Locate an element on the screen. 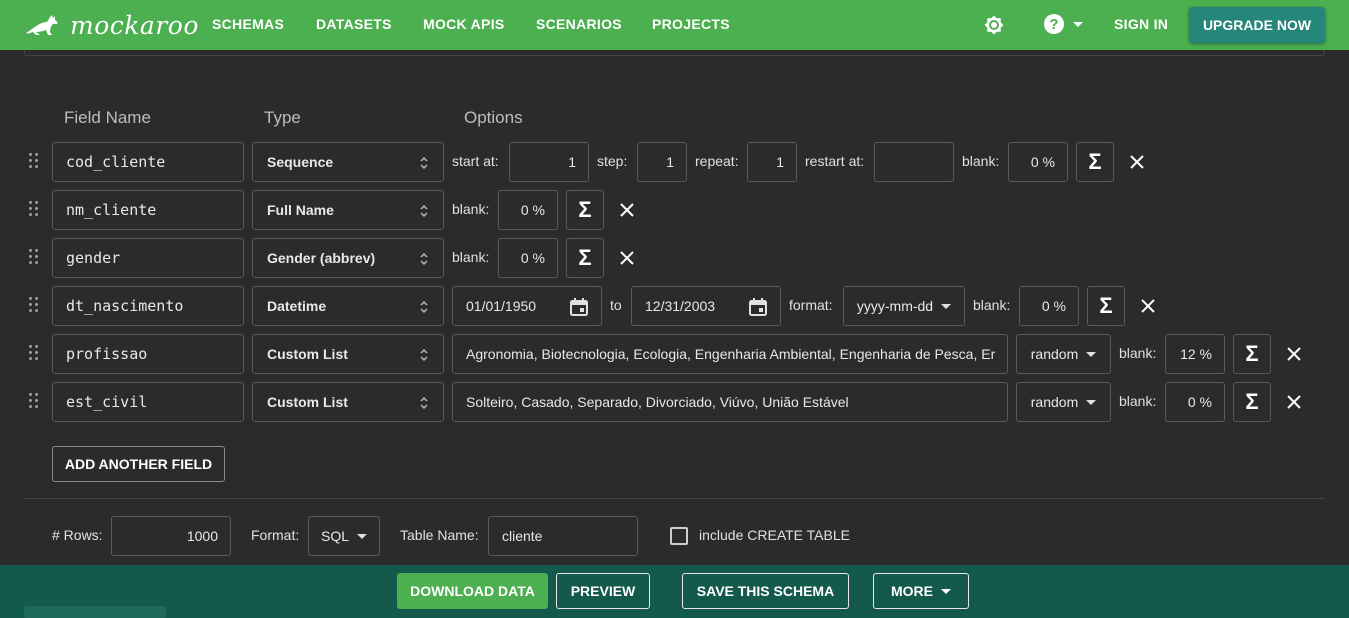  field-type-label: Gender (abbrev) is located at coordinates (321, 258).